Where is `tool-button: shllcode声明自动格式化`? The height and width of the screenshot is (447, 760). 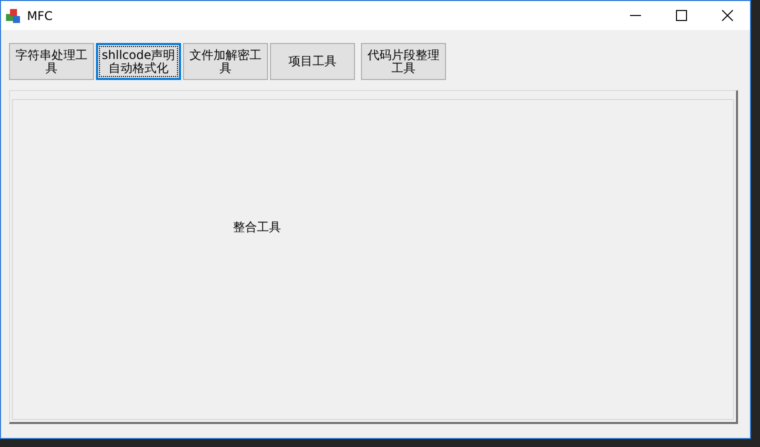
tool-button: shllcode声明自动格式化 is located at coordinates (138, 61).